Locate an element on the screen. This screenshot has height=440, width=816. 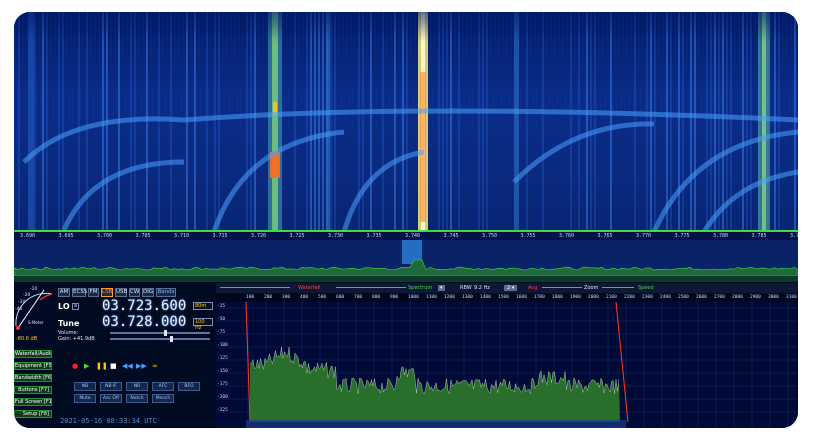
gain-label: Gain: +41.9dB is located at coordinates (76, 339).